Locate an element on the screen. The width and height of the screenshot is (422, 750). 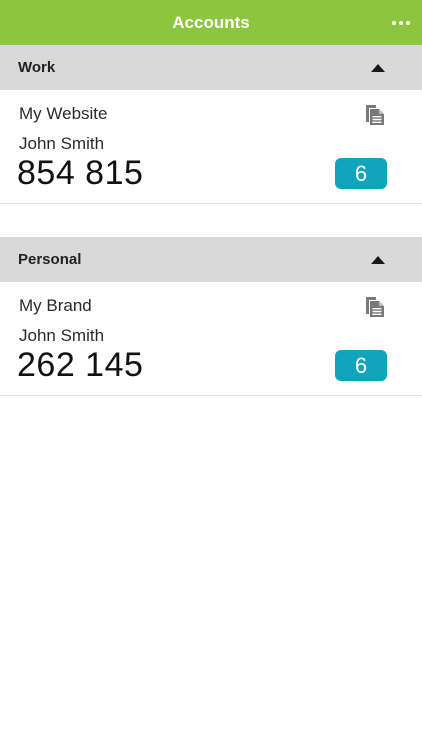
account-name: My Brand is located at coordinates (55, 305).